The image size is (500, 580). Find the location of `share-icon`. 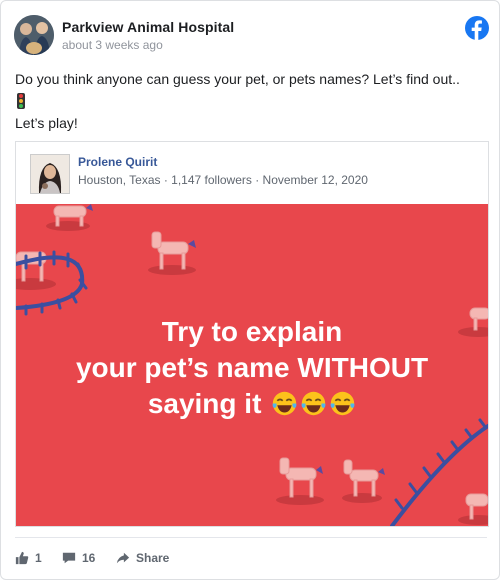

share-icon is located at coordinates (123, 558).